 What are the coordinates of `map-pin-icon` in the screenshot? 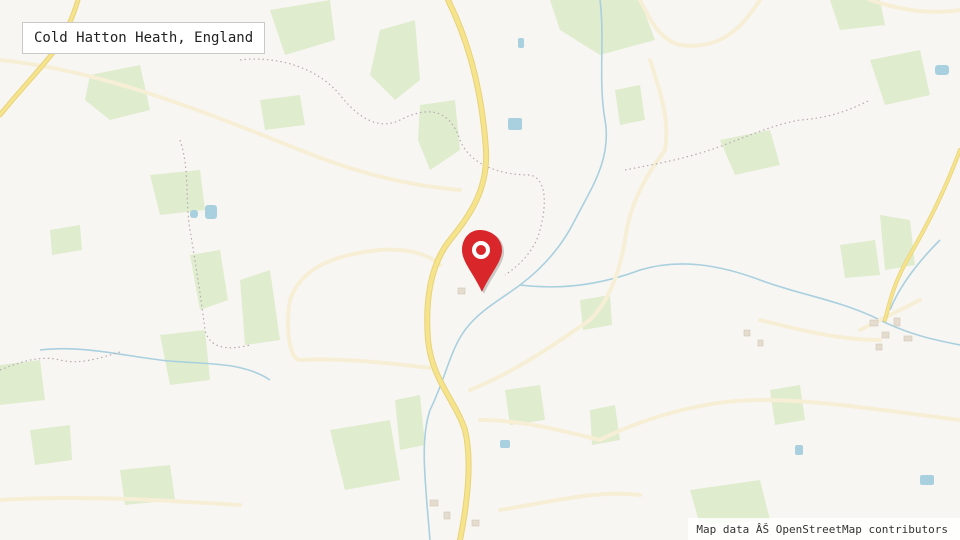 It's located at (483, 262).